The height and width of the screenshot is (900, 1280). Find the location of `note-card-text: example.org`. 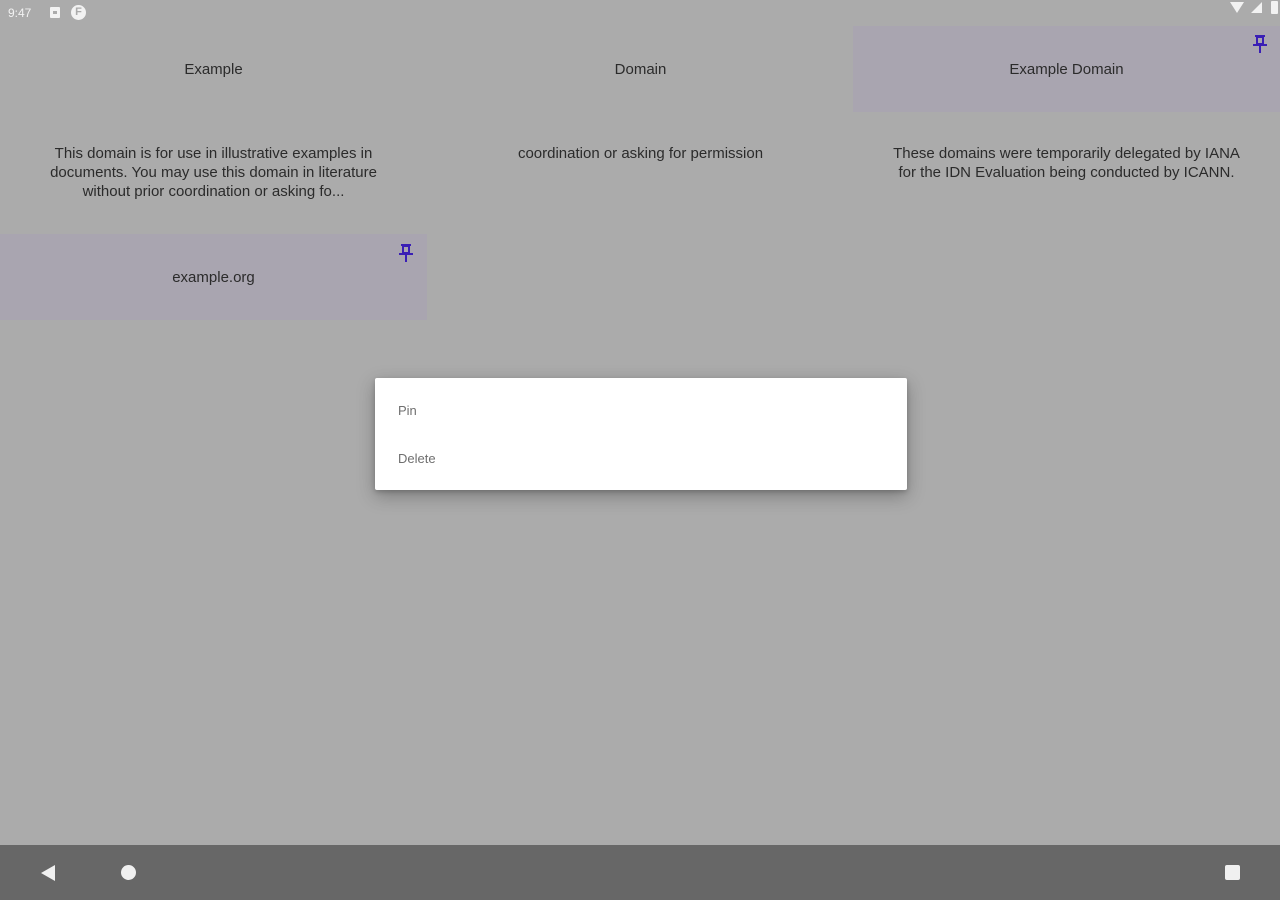

note-card-text: example.org is located at coordinates (213, 277).